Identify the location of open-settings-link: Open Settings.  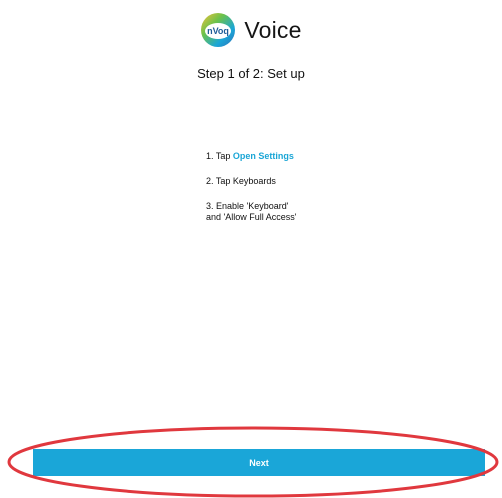
(263, 156).